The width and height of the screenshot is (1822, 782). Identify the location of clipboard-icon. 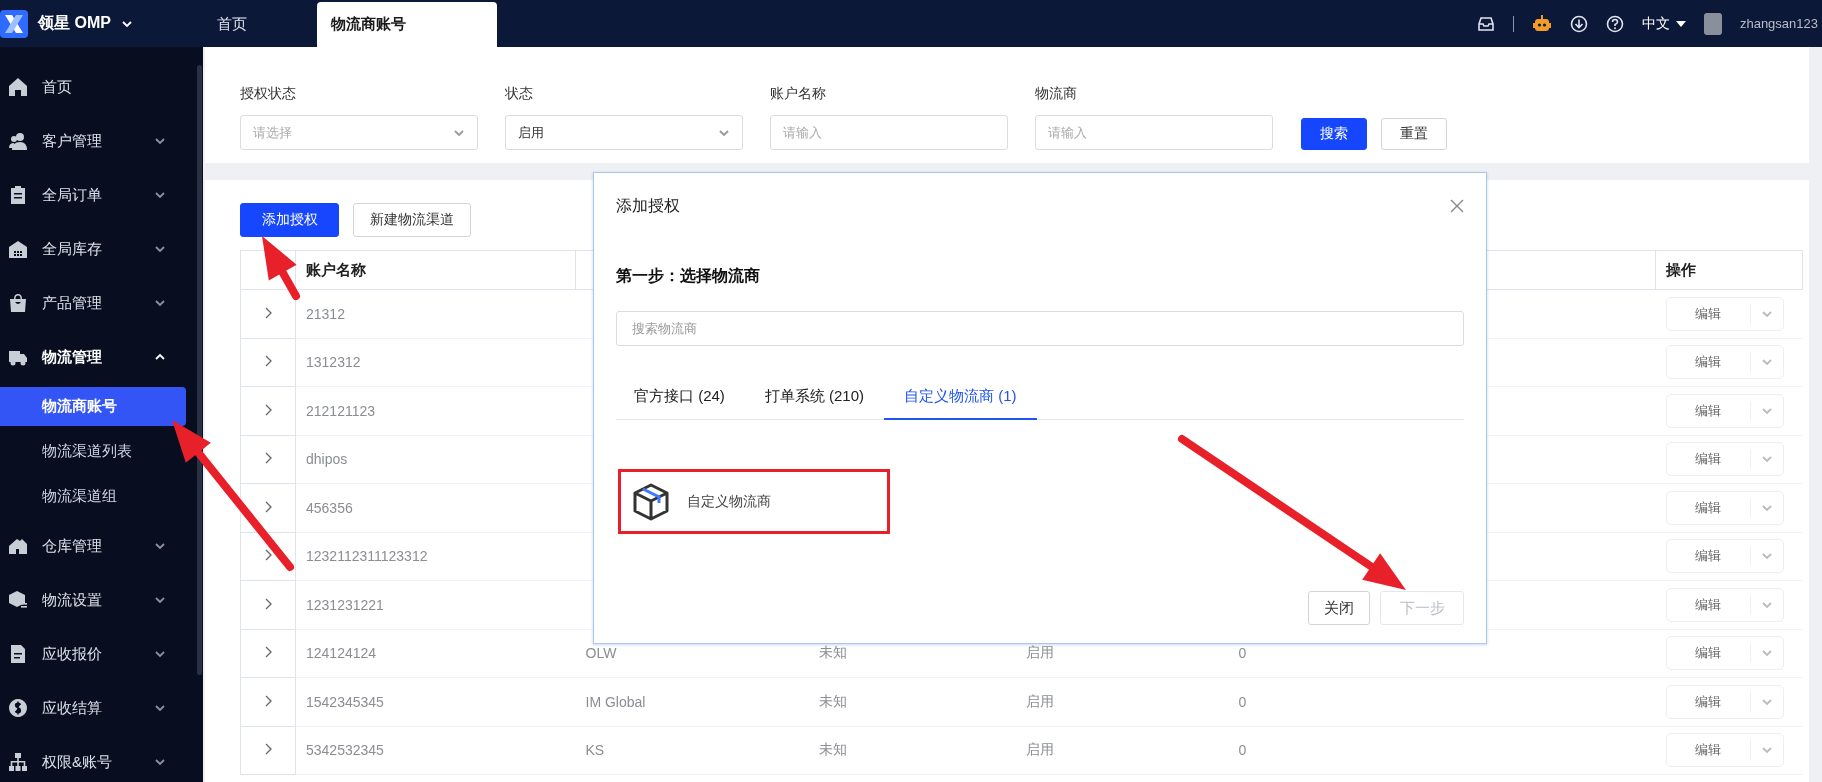
(18, 195).